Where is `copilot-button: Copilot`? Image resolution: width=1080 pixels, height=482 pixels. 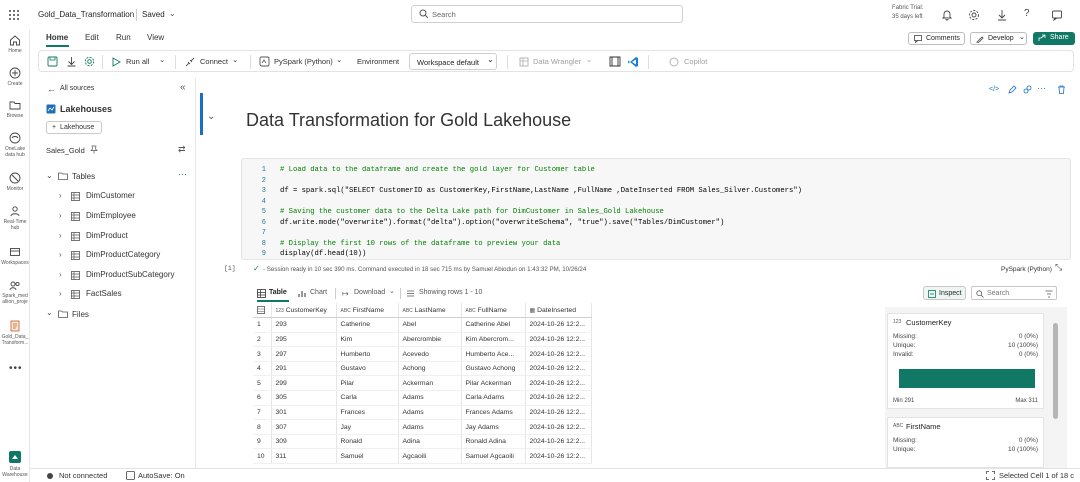 copilot-button: Copilot is located at coordinates (695, 61).